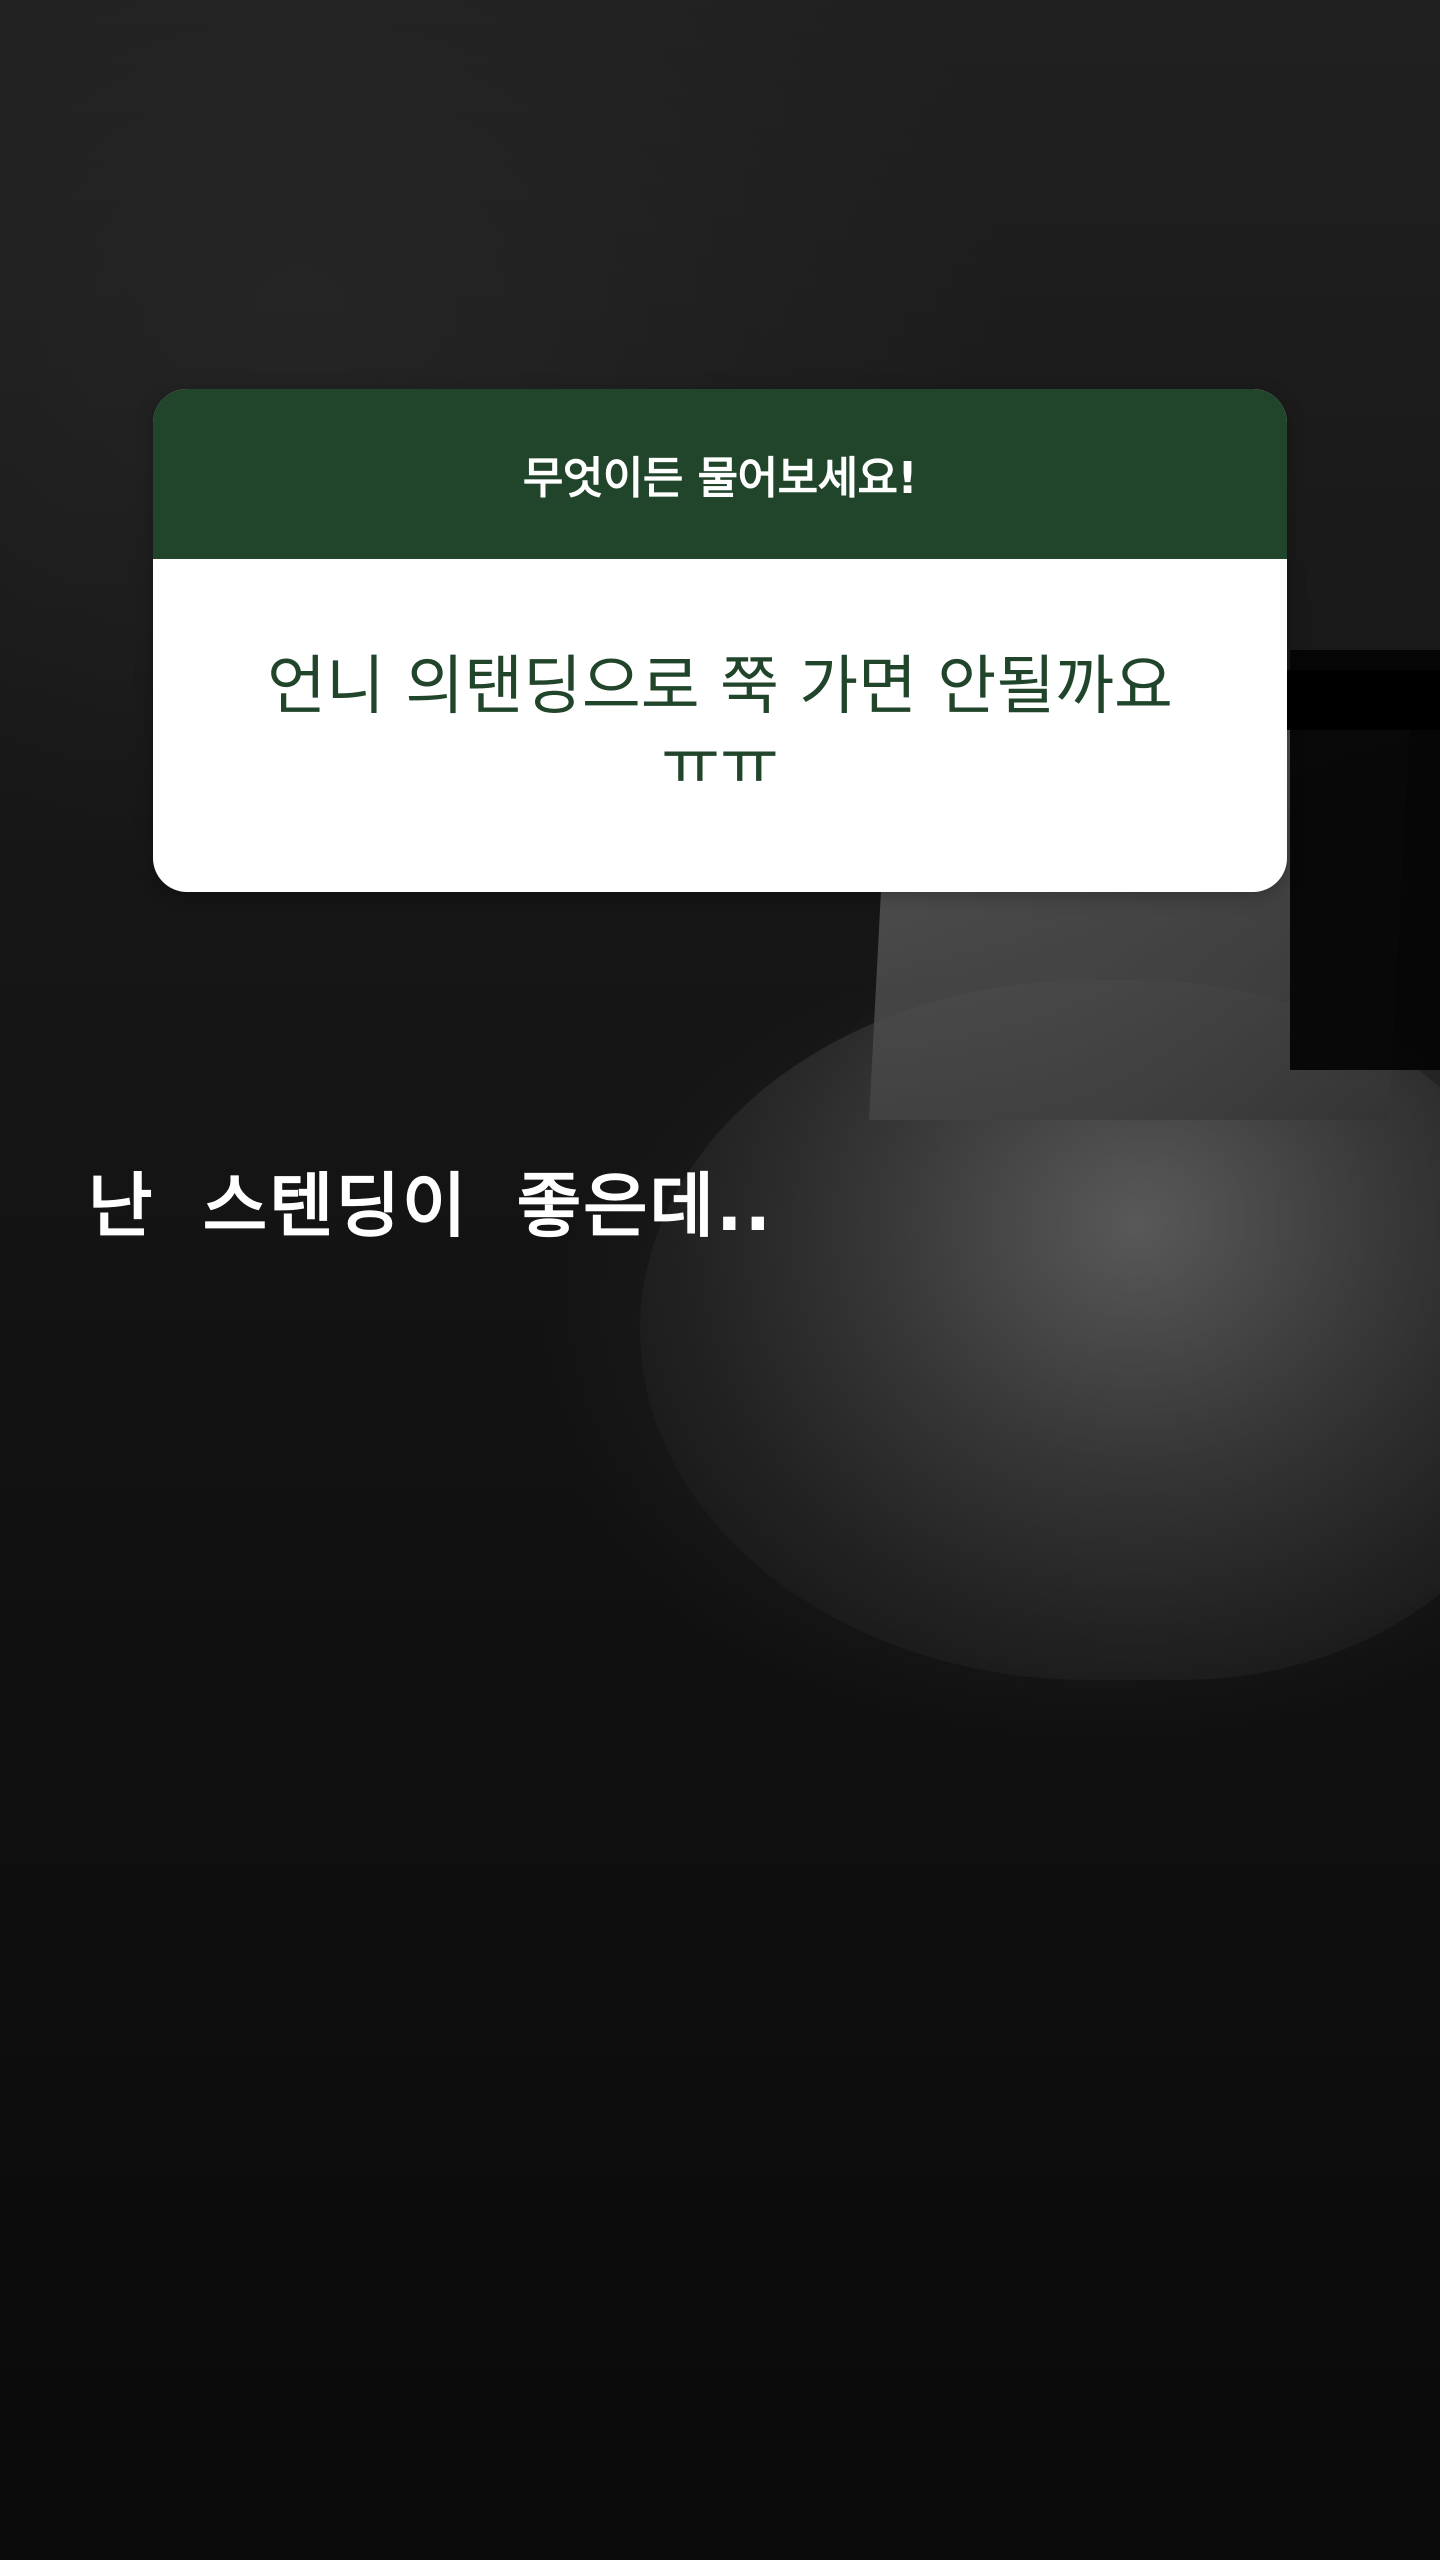 The height and width of the screenshot is (2560, 1440). I want to click on question-text: 언니 의탠딩으로 쭉 가면 안될까요ㅠㅠ, so click(720, 725).